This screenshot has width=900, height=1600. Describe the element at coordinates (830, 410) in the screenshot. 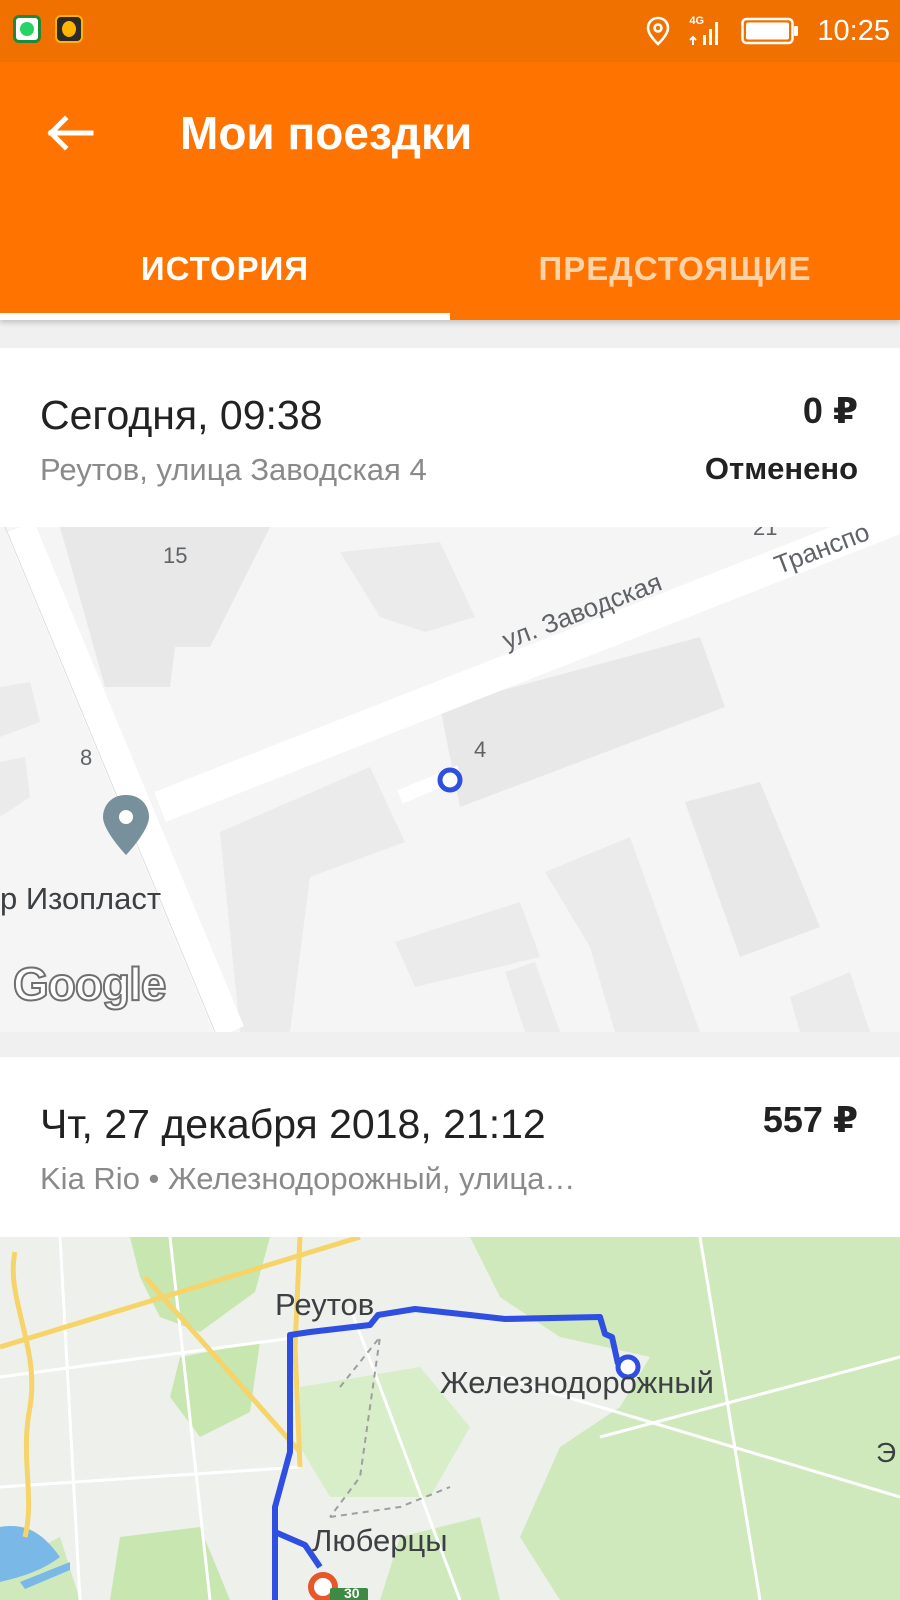

I see `trip-price: 0 ₽` at that location.